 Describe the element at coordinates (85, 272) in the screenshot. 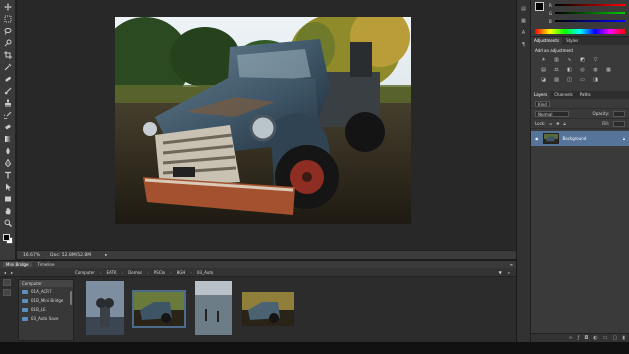

I see `breadcrumb-computer: Computer` at that location.